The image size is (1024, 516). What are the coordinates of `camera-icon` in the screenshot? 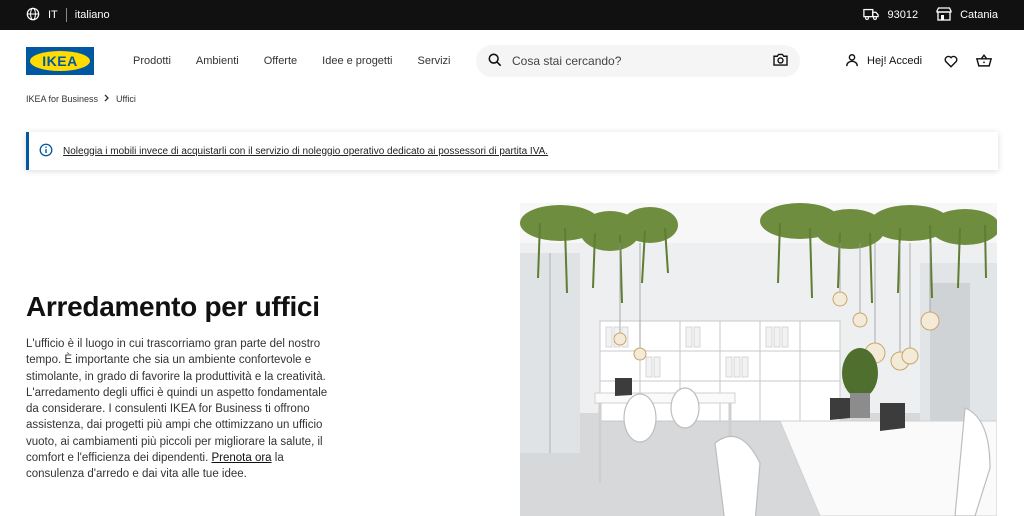 It's located at (780, 61).